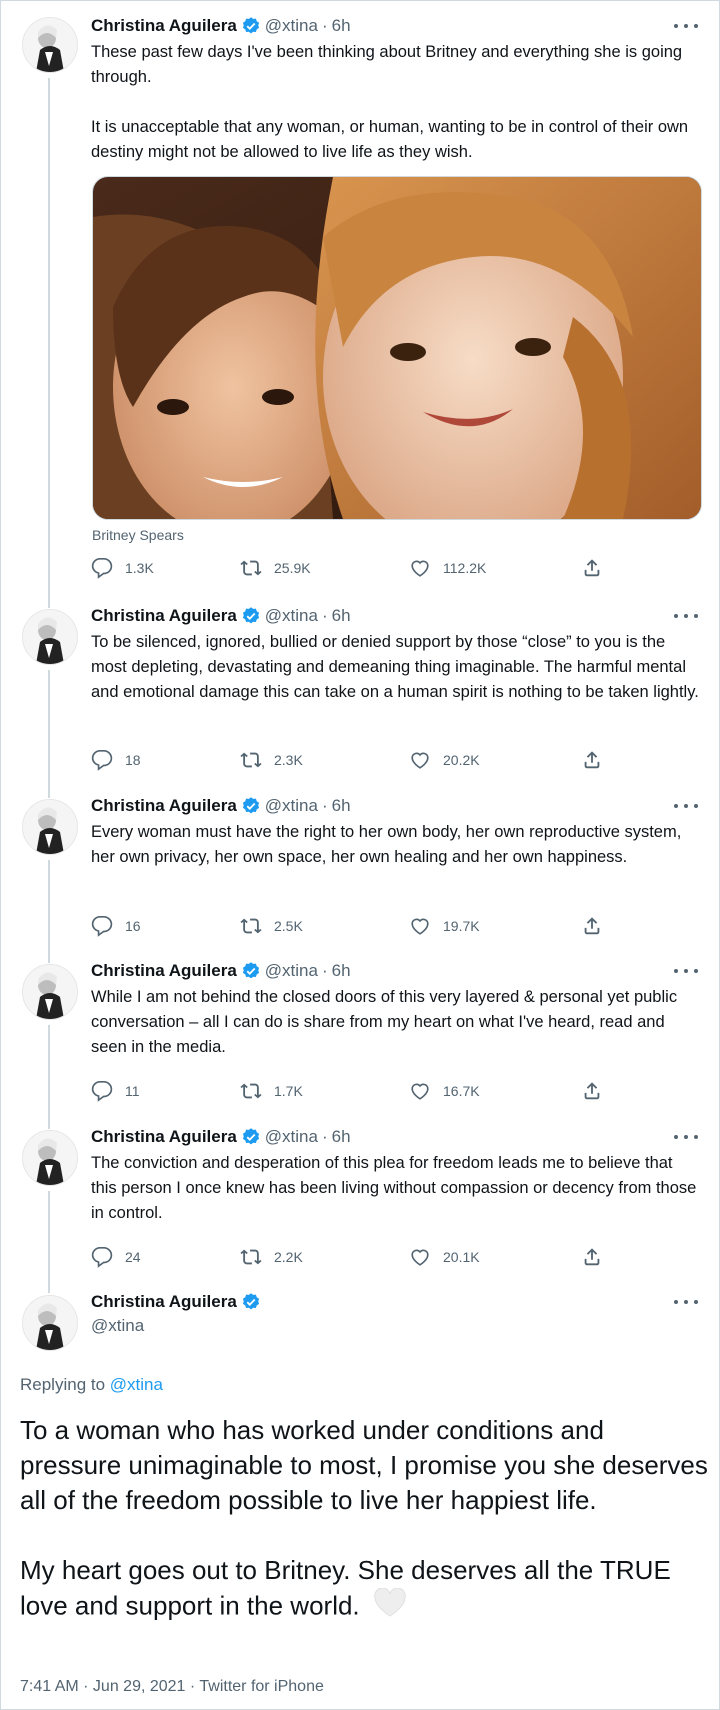  I want to click on retweet-count: 2.5K, so click(288, 926).